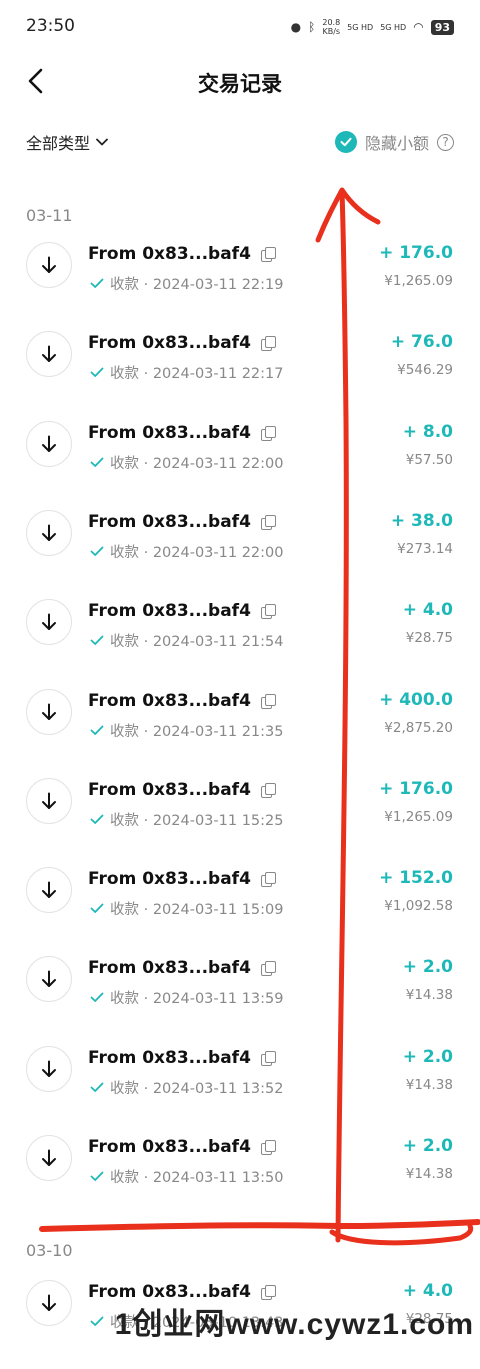 Image resolution: width=480 pixels, height=1369 pixels. What do you see at coordinates (240, 83) in the screenshot?
I see `header: 交易记录` at bounding box center [240, 83].